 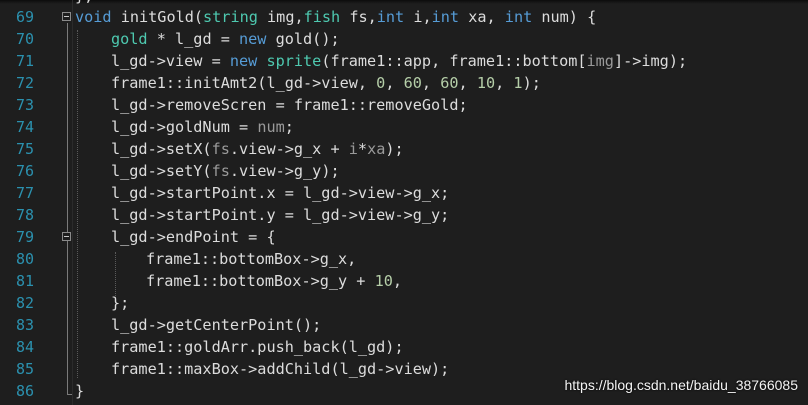 I want to click on code-line: 74 l_gd->goldNum = num;, so click(x=404, y=127).